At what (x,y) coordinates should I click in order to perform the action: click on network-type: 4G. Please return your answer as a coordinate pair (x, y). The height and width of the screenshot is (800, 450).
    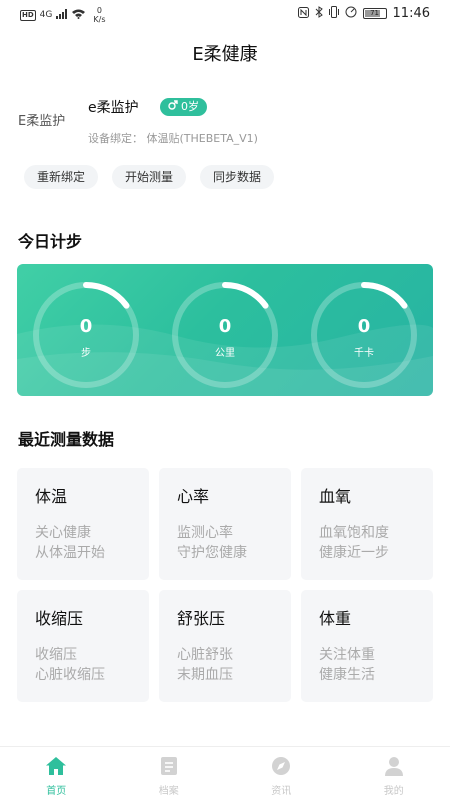
    Looking at the image, I should click on (46, 15).